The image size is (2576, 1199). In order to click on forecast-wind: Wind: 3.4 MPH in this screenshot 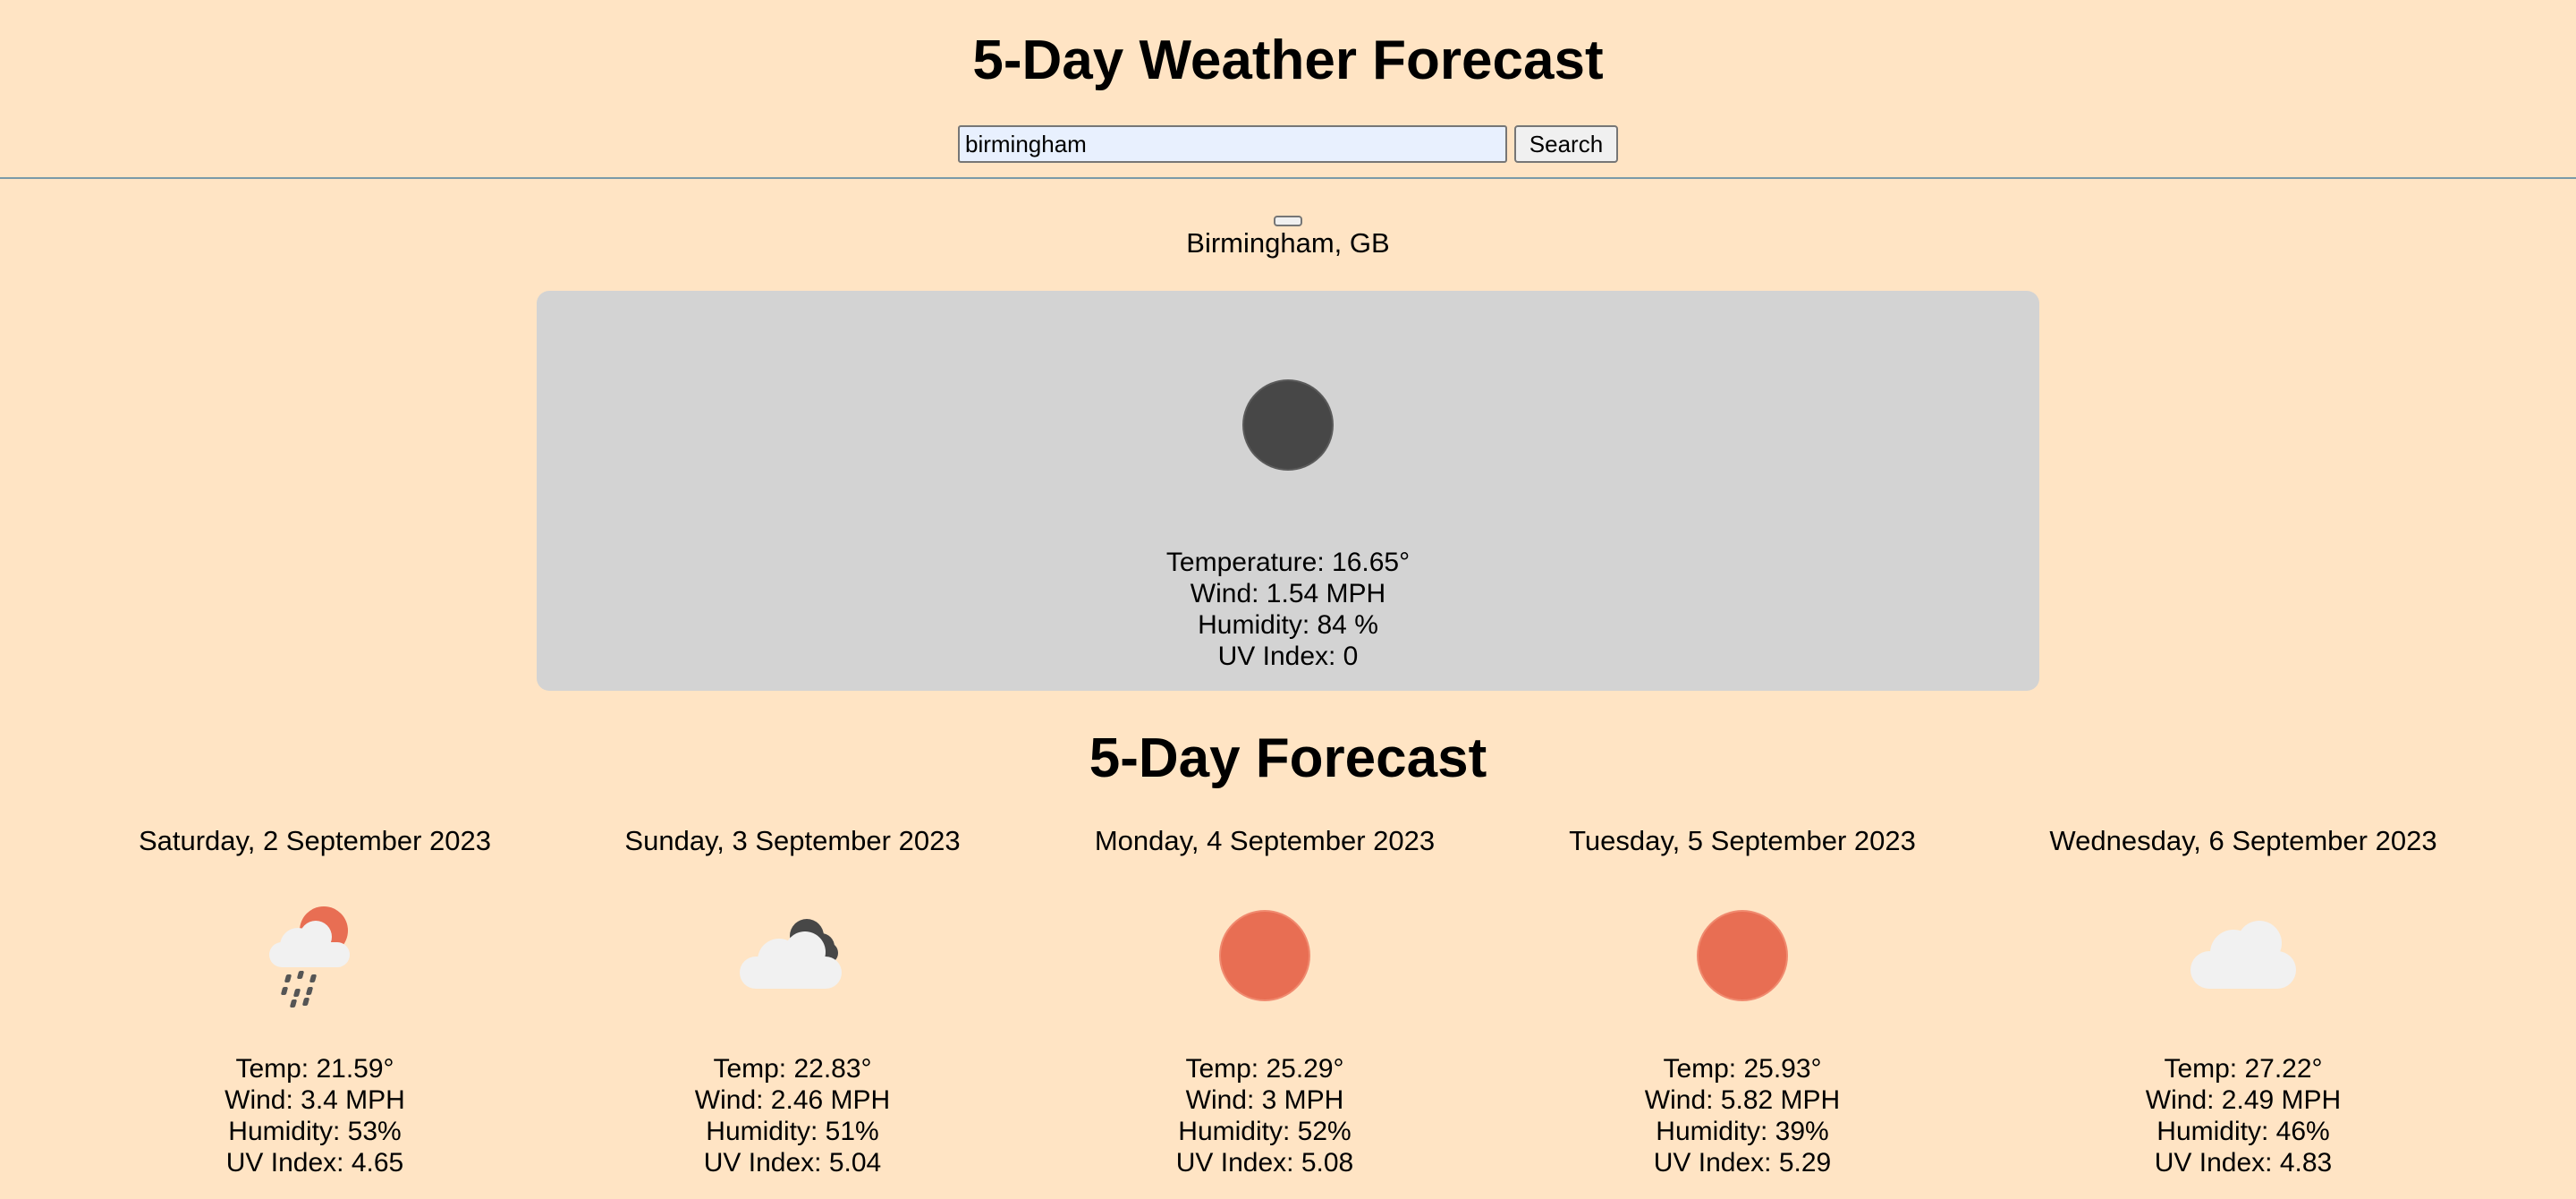, I will do `click(315, 1100)`.